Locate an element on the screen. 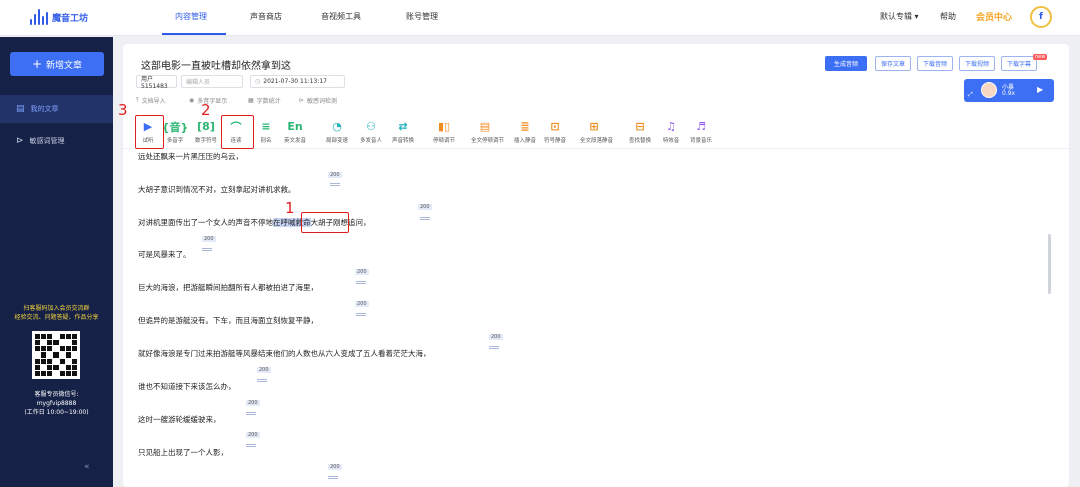 The width and height of the screenshot is (1080, 487). album-select: 默认专辑 ▾ is located at coordinates (899, 16).